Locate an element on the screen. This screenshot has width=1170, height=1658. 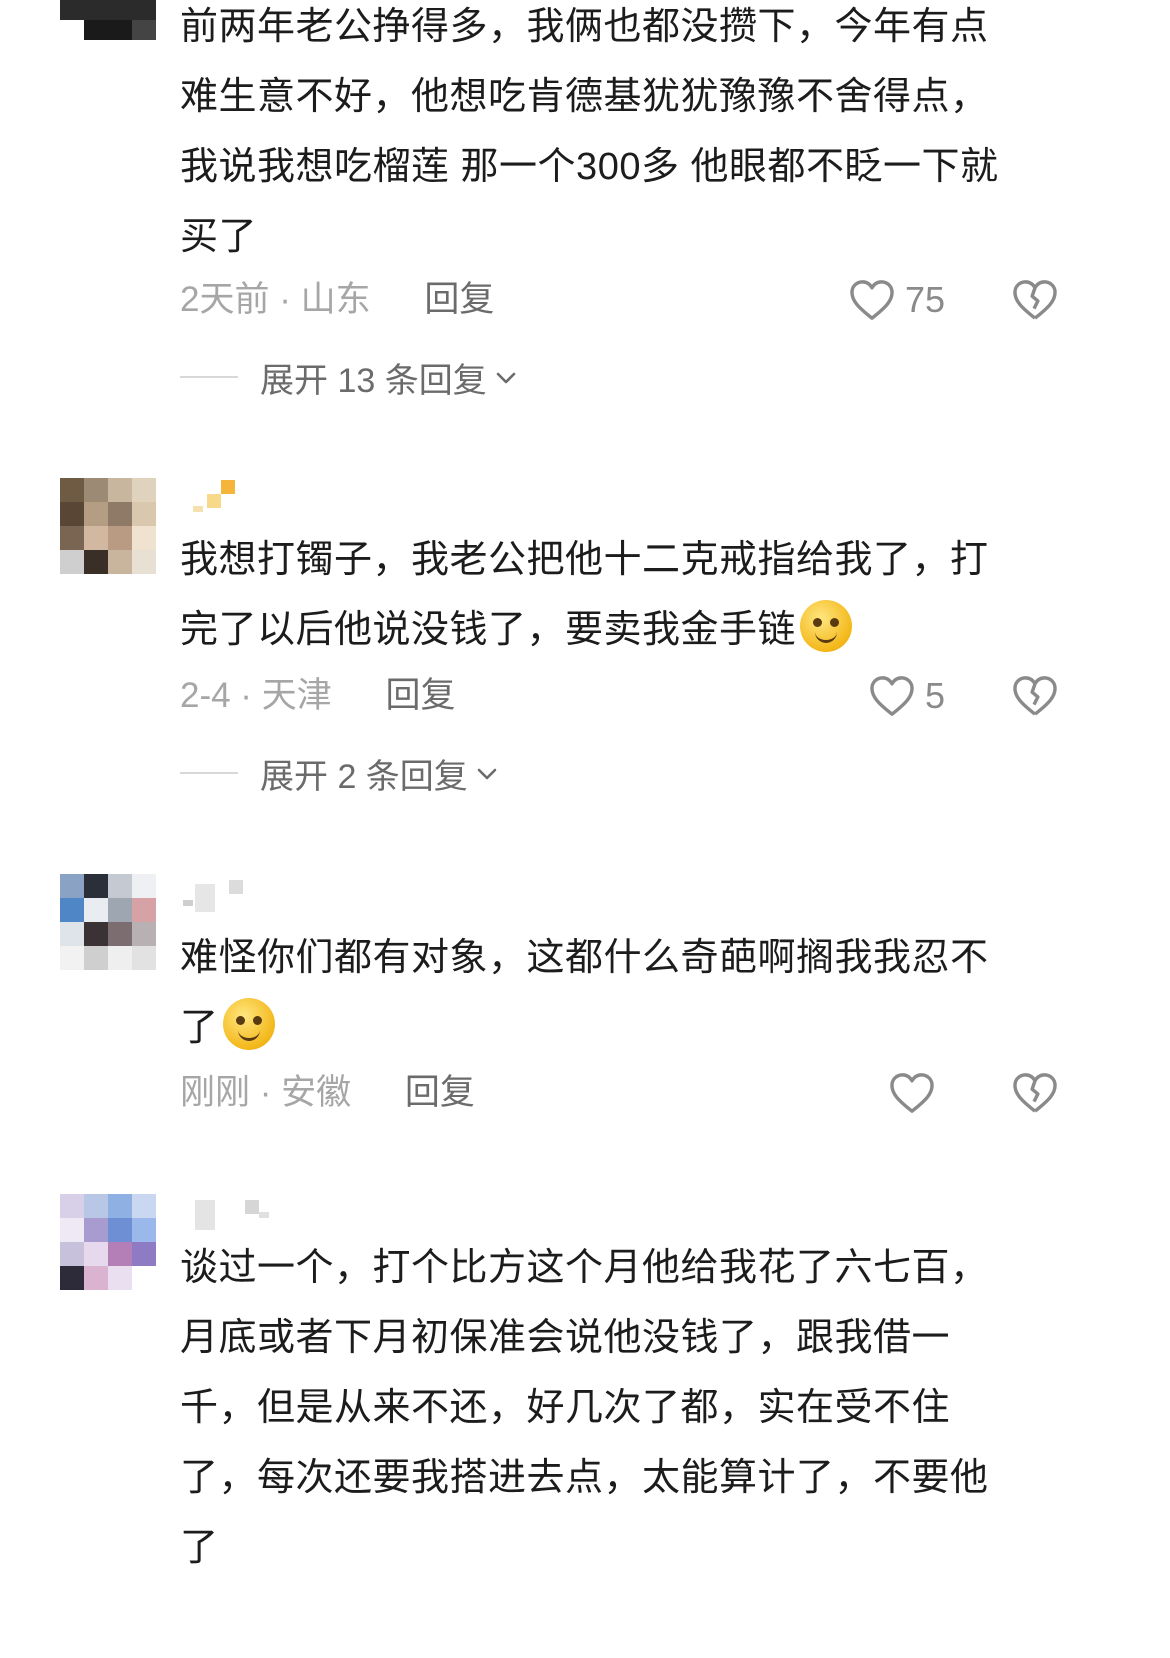
comment-time-location: 2天前 · 山东 is located at coordinates (275, 299).